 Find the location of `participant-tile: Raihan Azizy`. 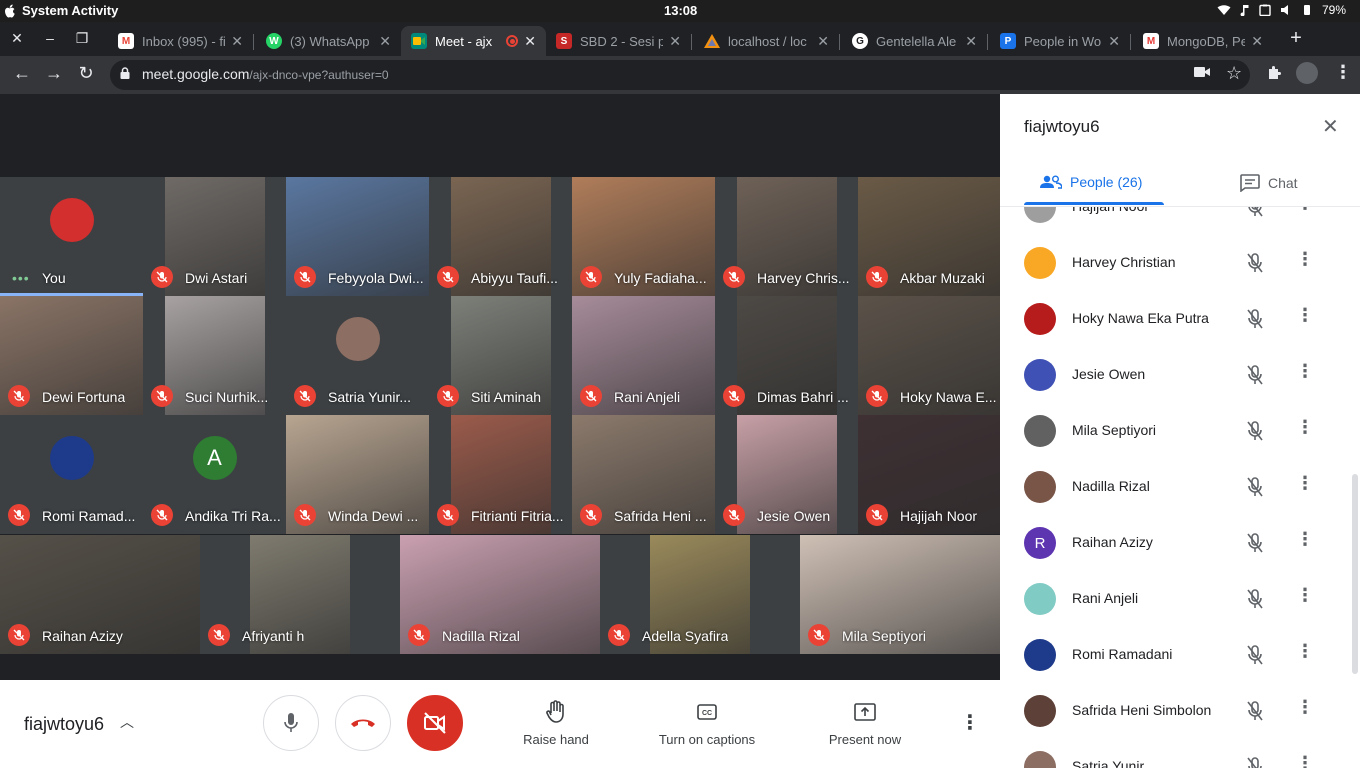

participant-tile: Raihan Azizy is located at coordinates (100, 594).